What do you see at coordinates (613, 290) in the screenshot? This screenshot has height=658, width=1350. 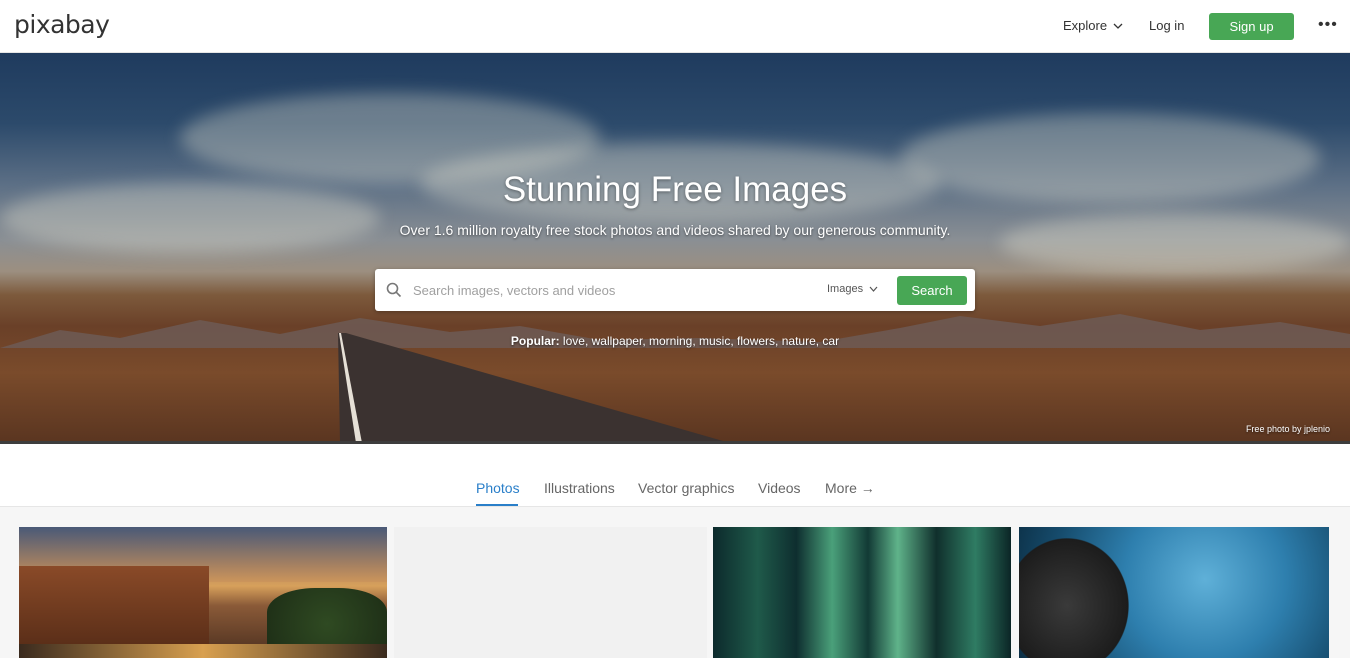 I see `search-input` at bounding box center [613, 290].